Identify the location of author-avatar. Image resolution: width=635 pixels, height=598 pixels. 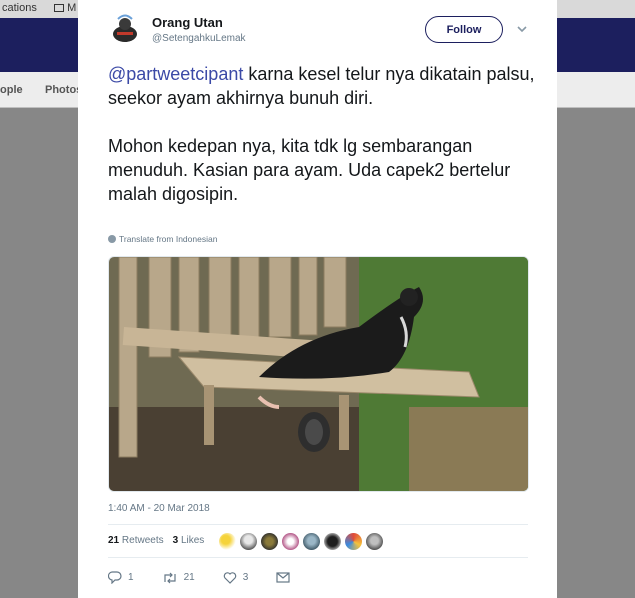
(125, 29).